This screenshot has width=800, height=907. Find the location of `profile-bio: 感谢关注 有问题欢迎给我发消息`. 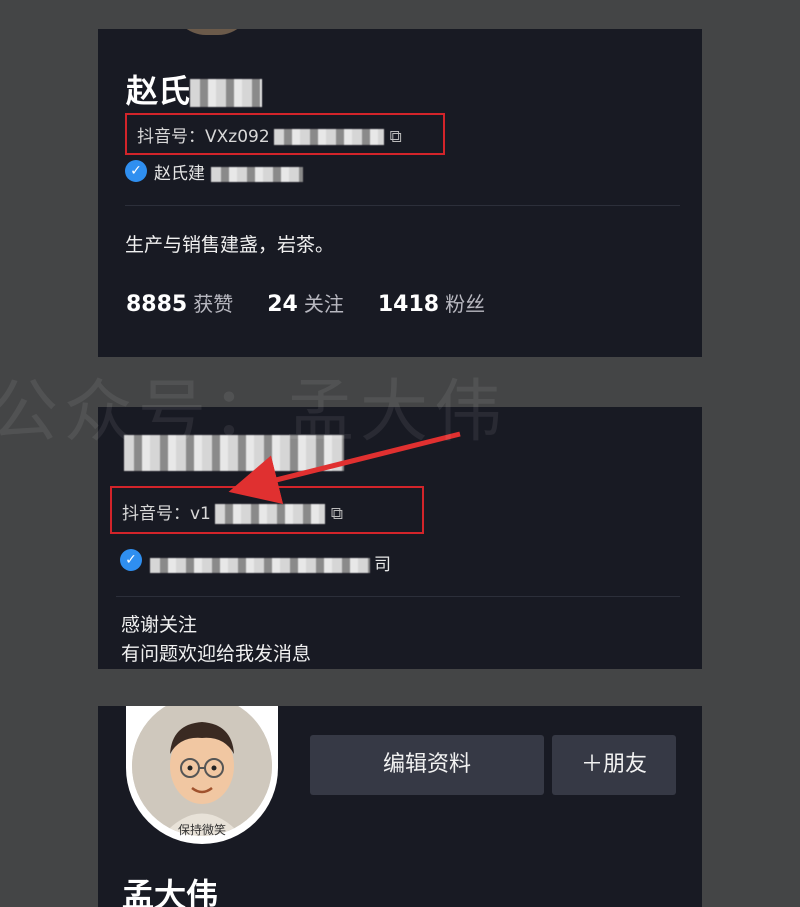

profile-bio: 感谢关注 有问题欢迎给我发消息 is located at coordinates (216, 640).